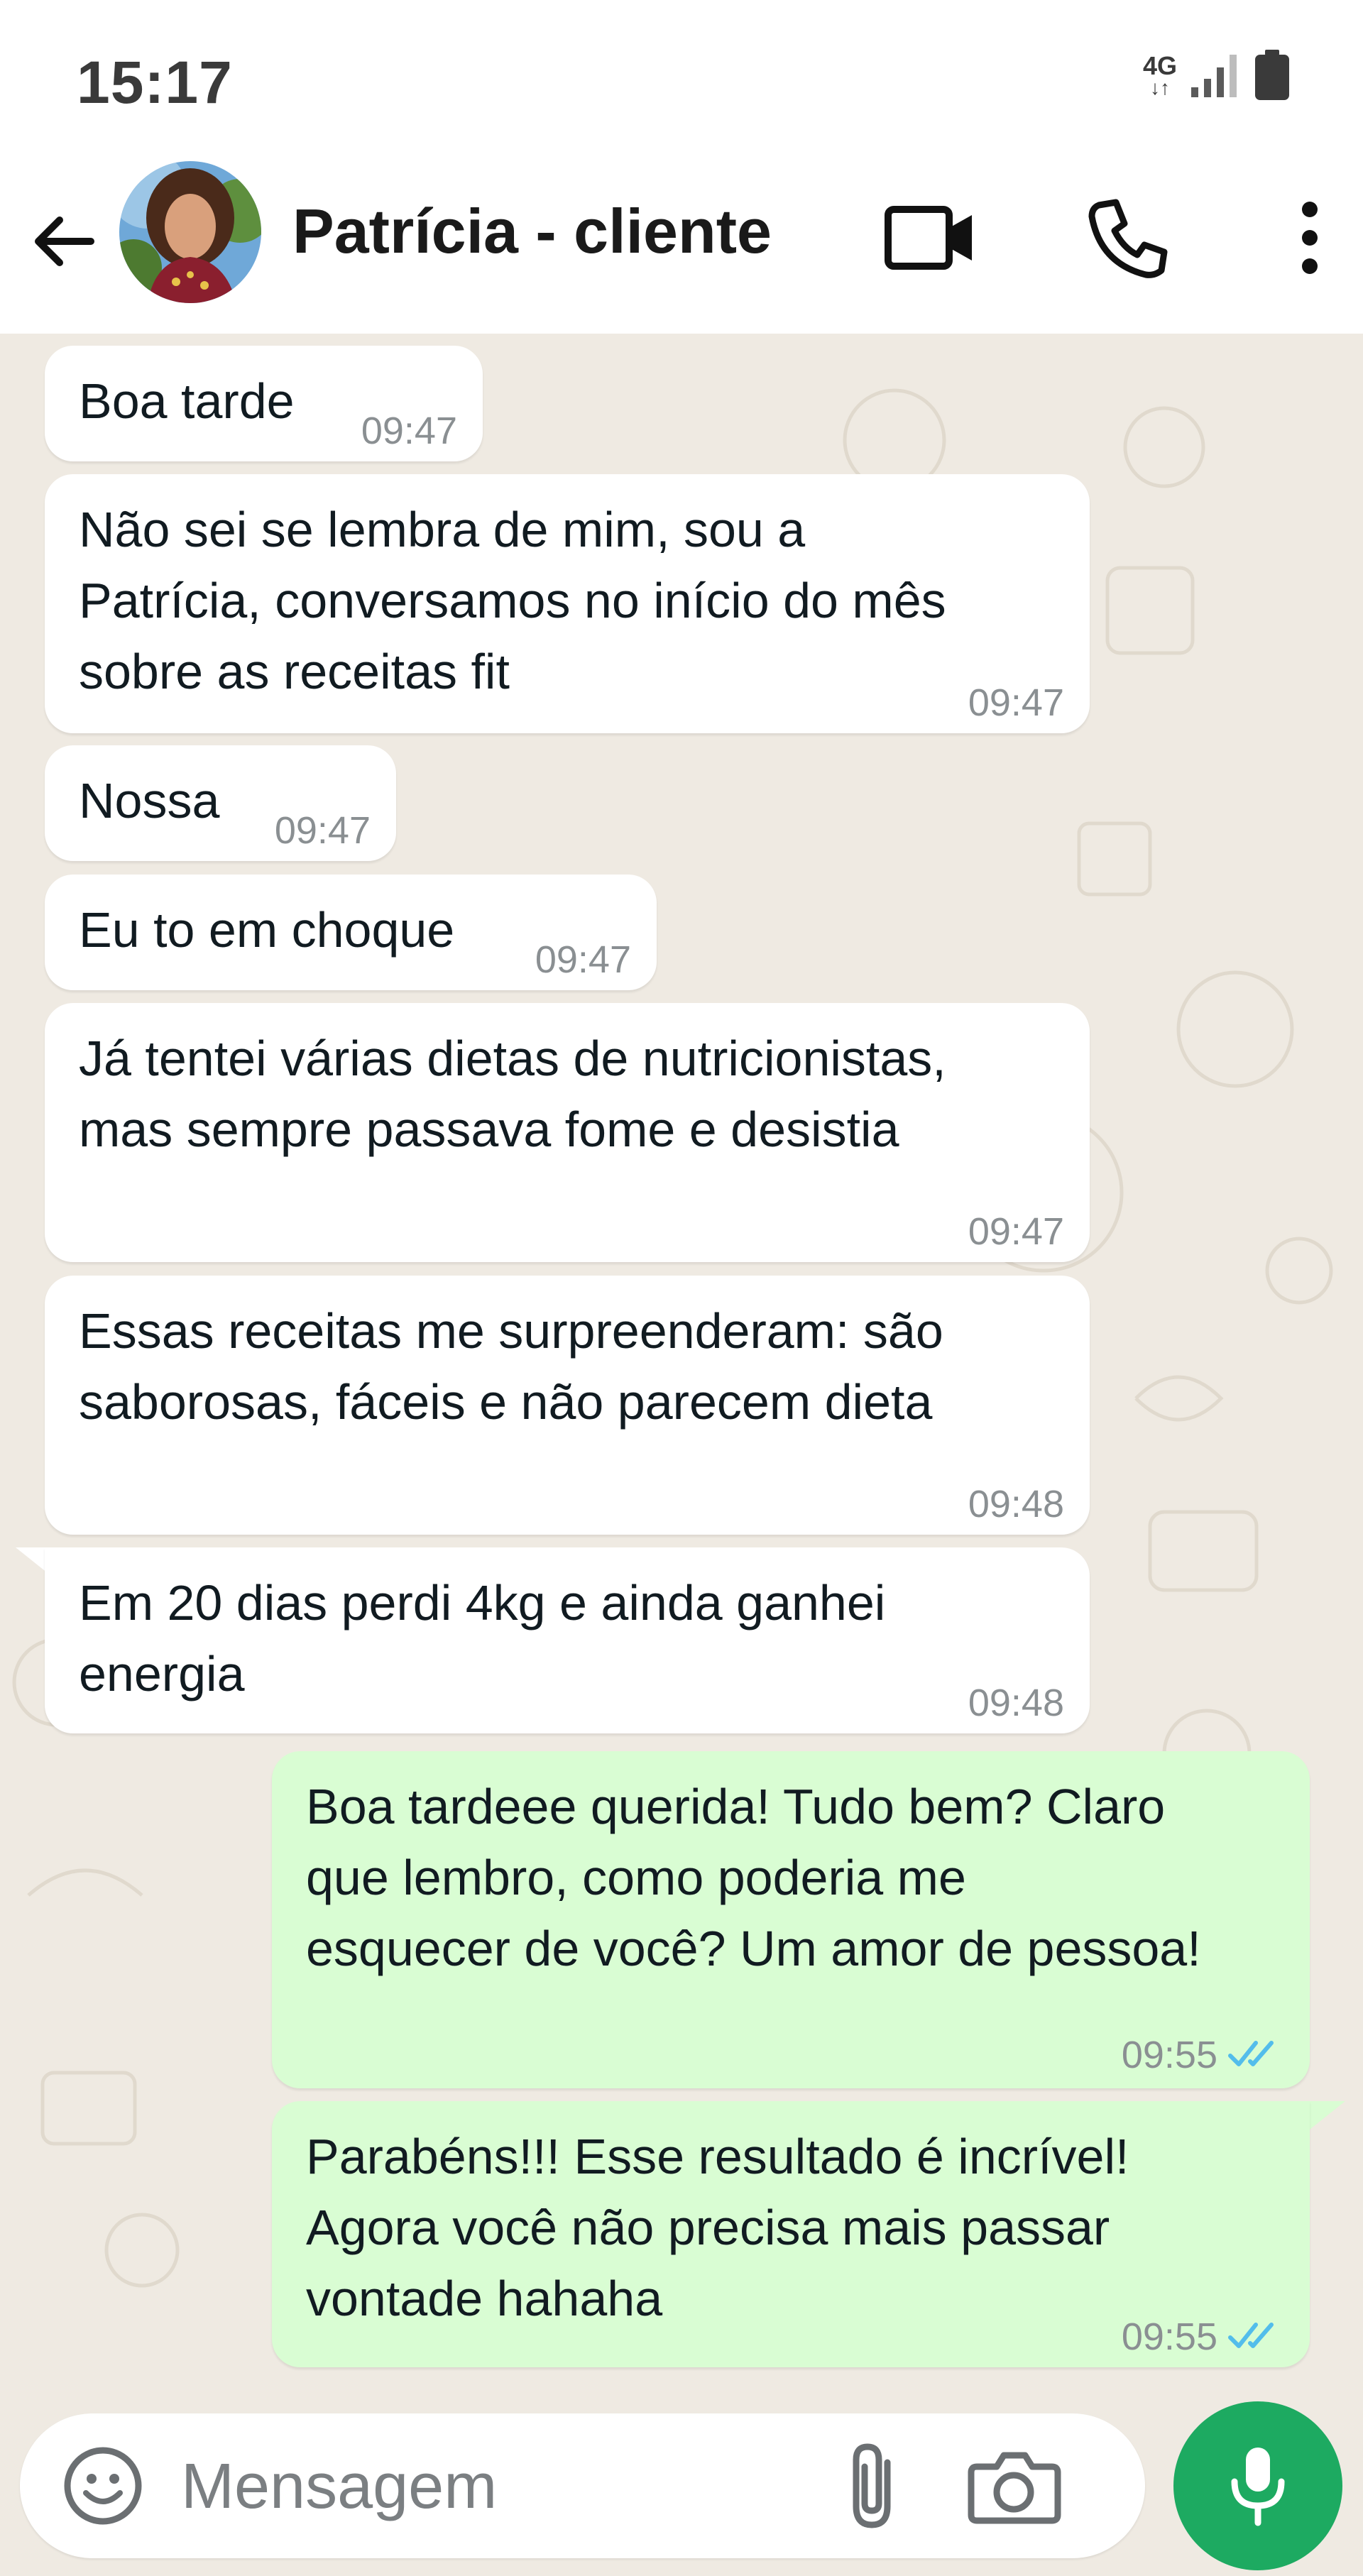 The image size is (1363, 2576). I want to click on back-button, so click(63, 241).